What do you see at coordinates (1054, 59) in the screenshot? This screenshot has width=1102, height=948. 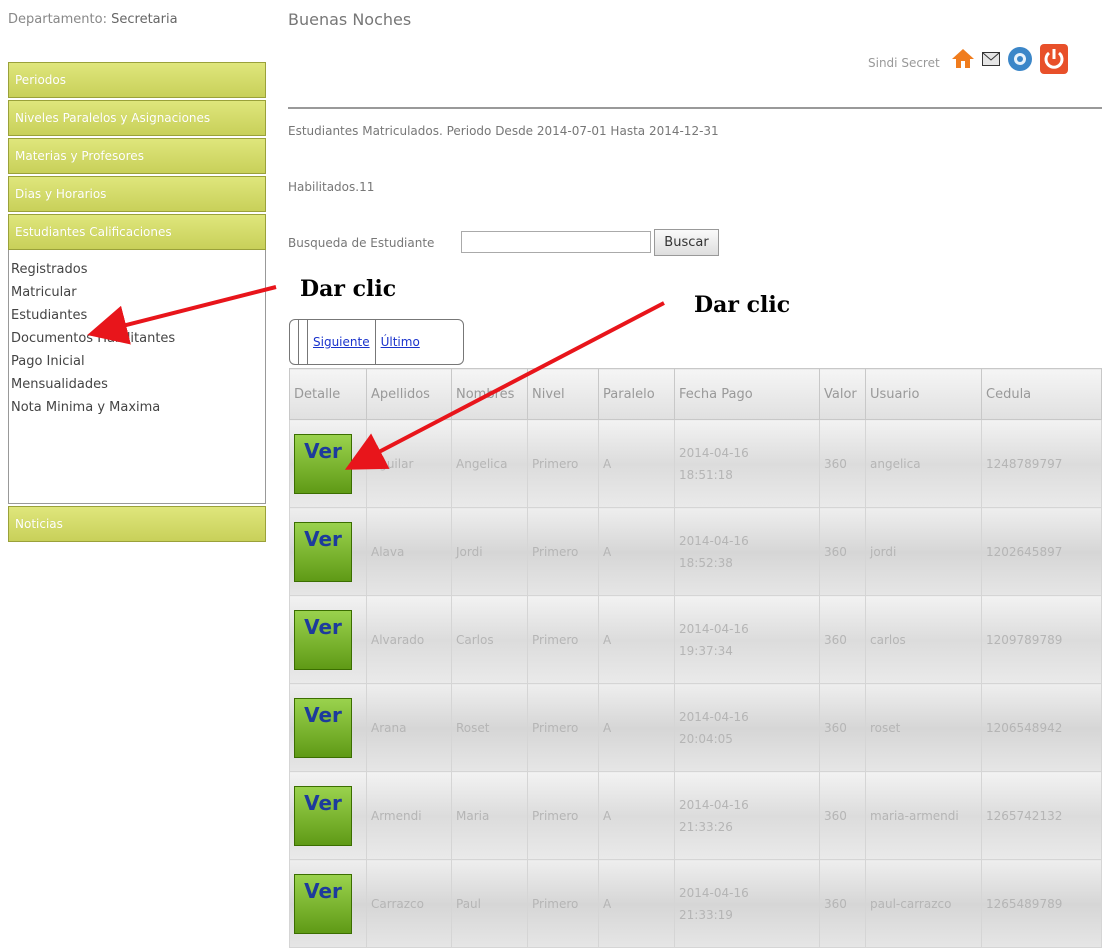 I see `power-icon` at bounding box center [1054, 59].